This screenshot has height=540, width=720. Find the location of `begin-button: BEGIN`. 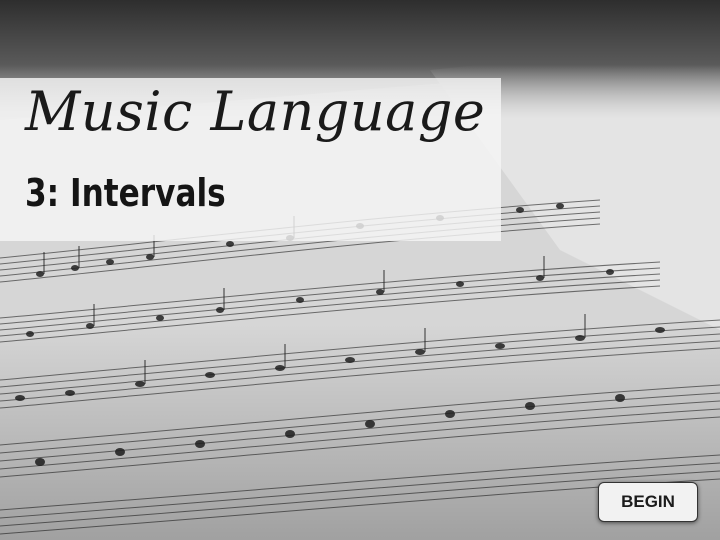

begin-button: BEGIN is located at coordinates (648, 502).